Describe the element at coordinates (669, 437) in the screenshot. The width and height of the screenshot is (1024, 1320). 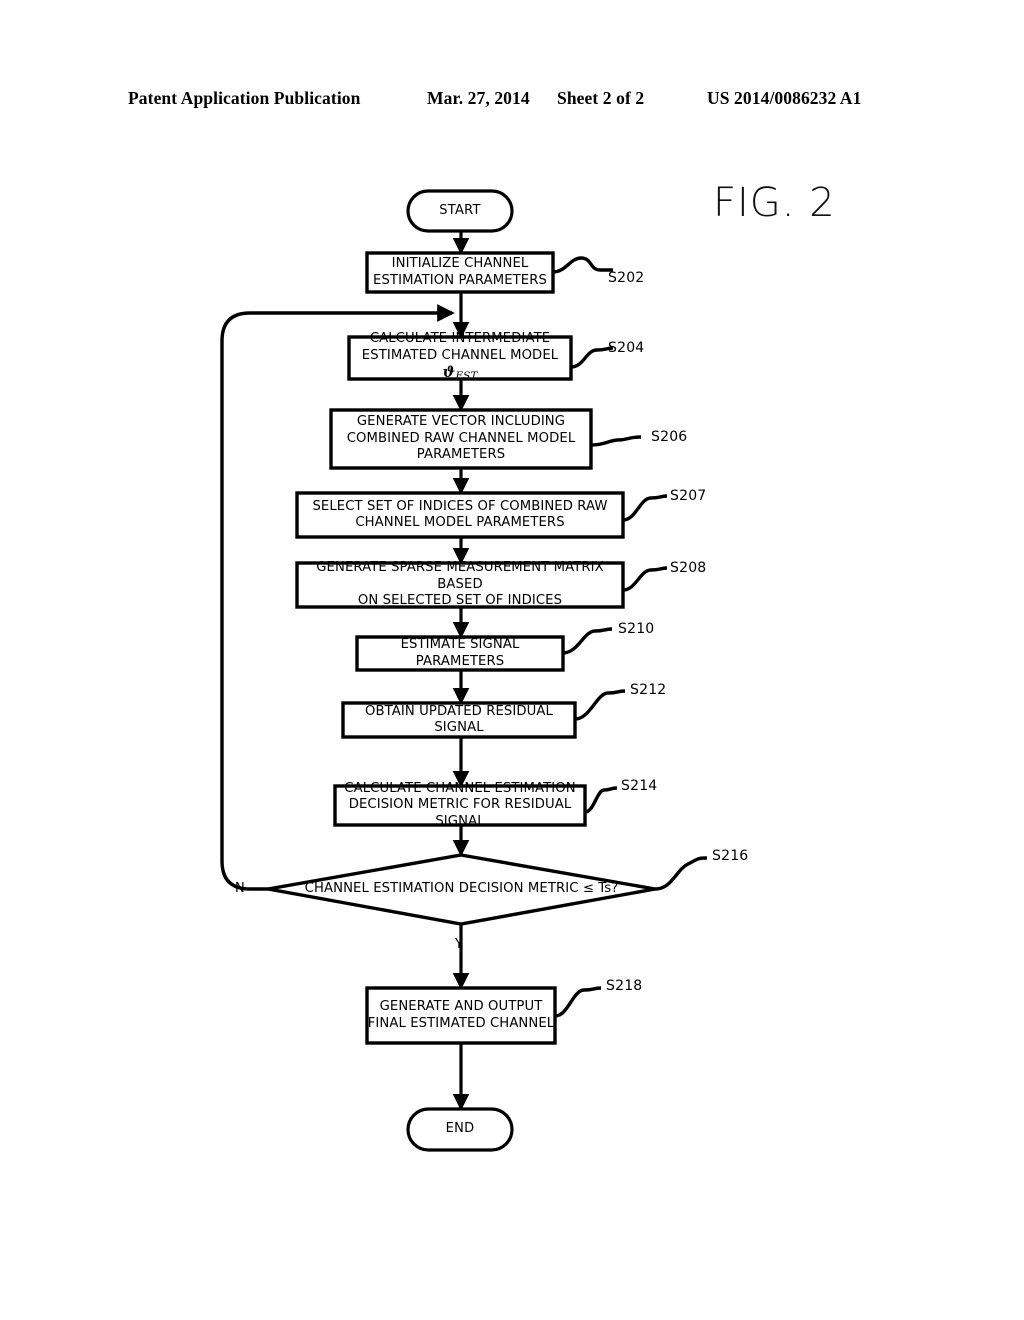
I see `step-label-s206: S206` at that location.